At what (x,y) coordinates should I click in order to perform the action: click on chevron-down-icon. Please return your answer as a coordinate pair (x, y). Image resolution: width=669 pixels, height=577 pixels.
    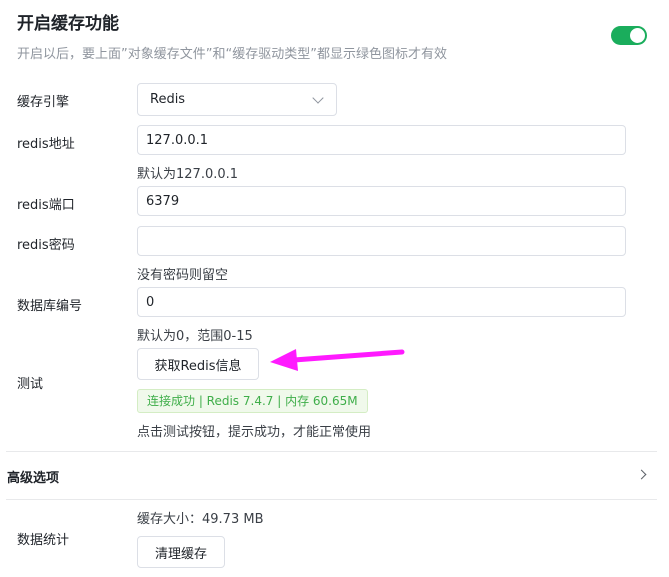
    Looking at the image, I should click on (318, 98).